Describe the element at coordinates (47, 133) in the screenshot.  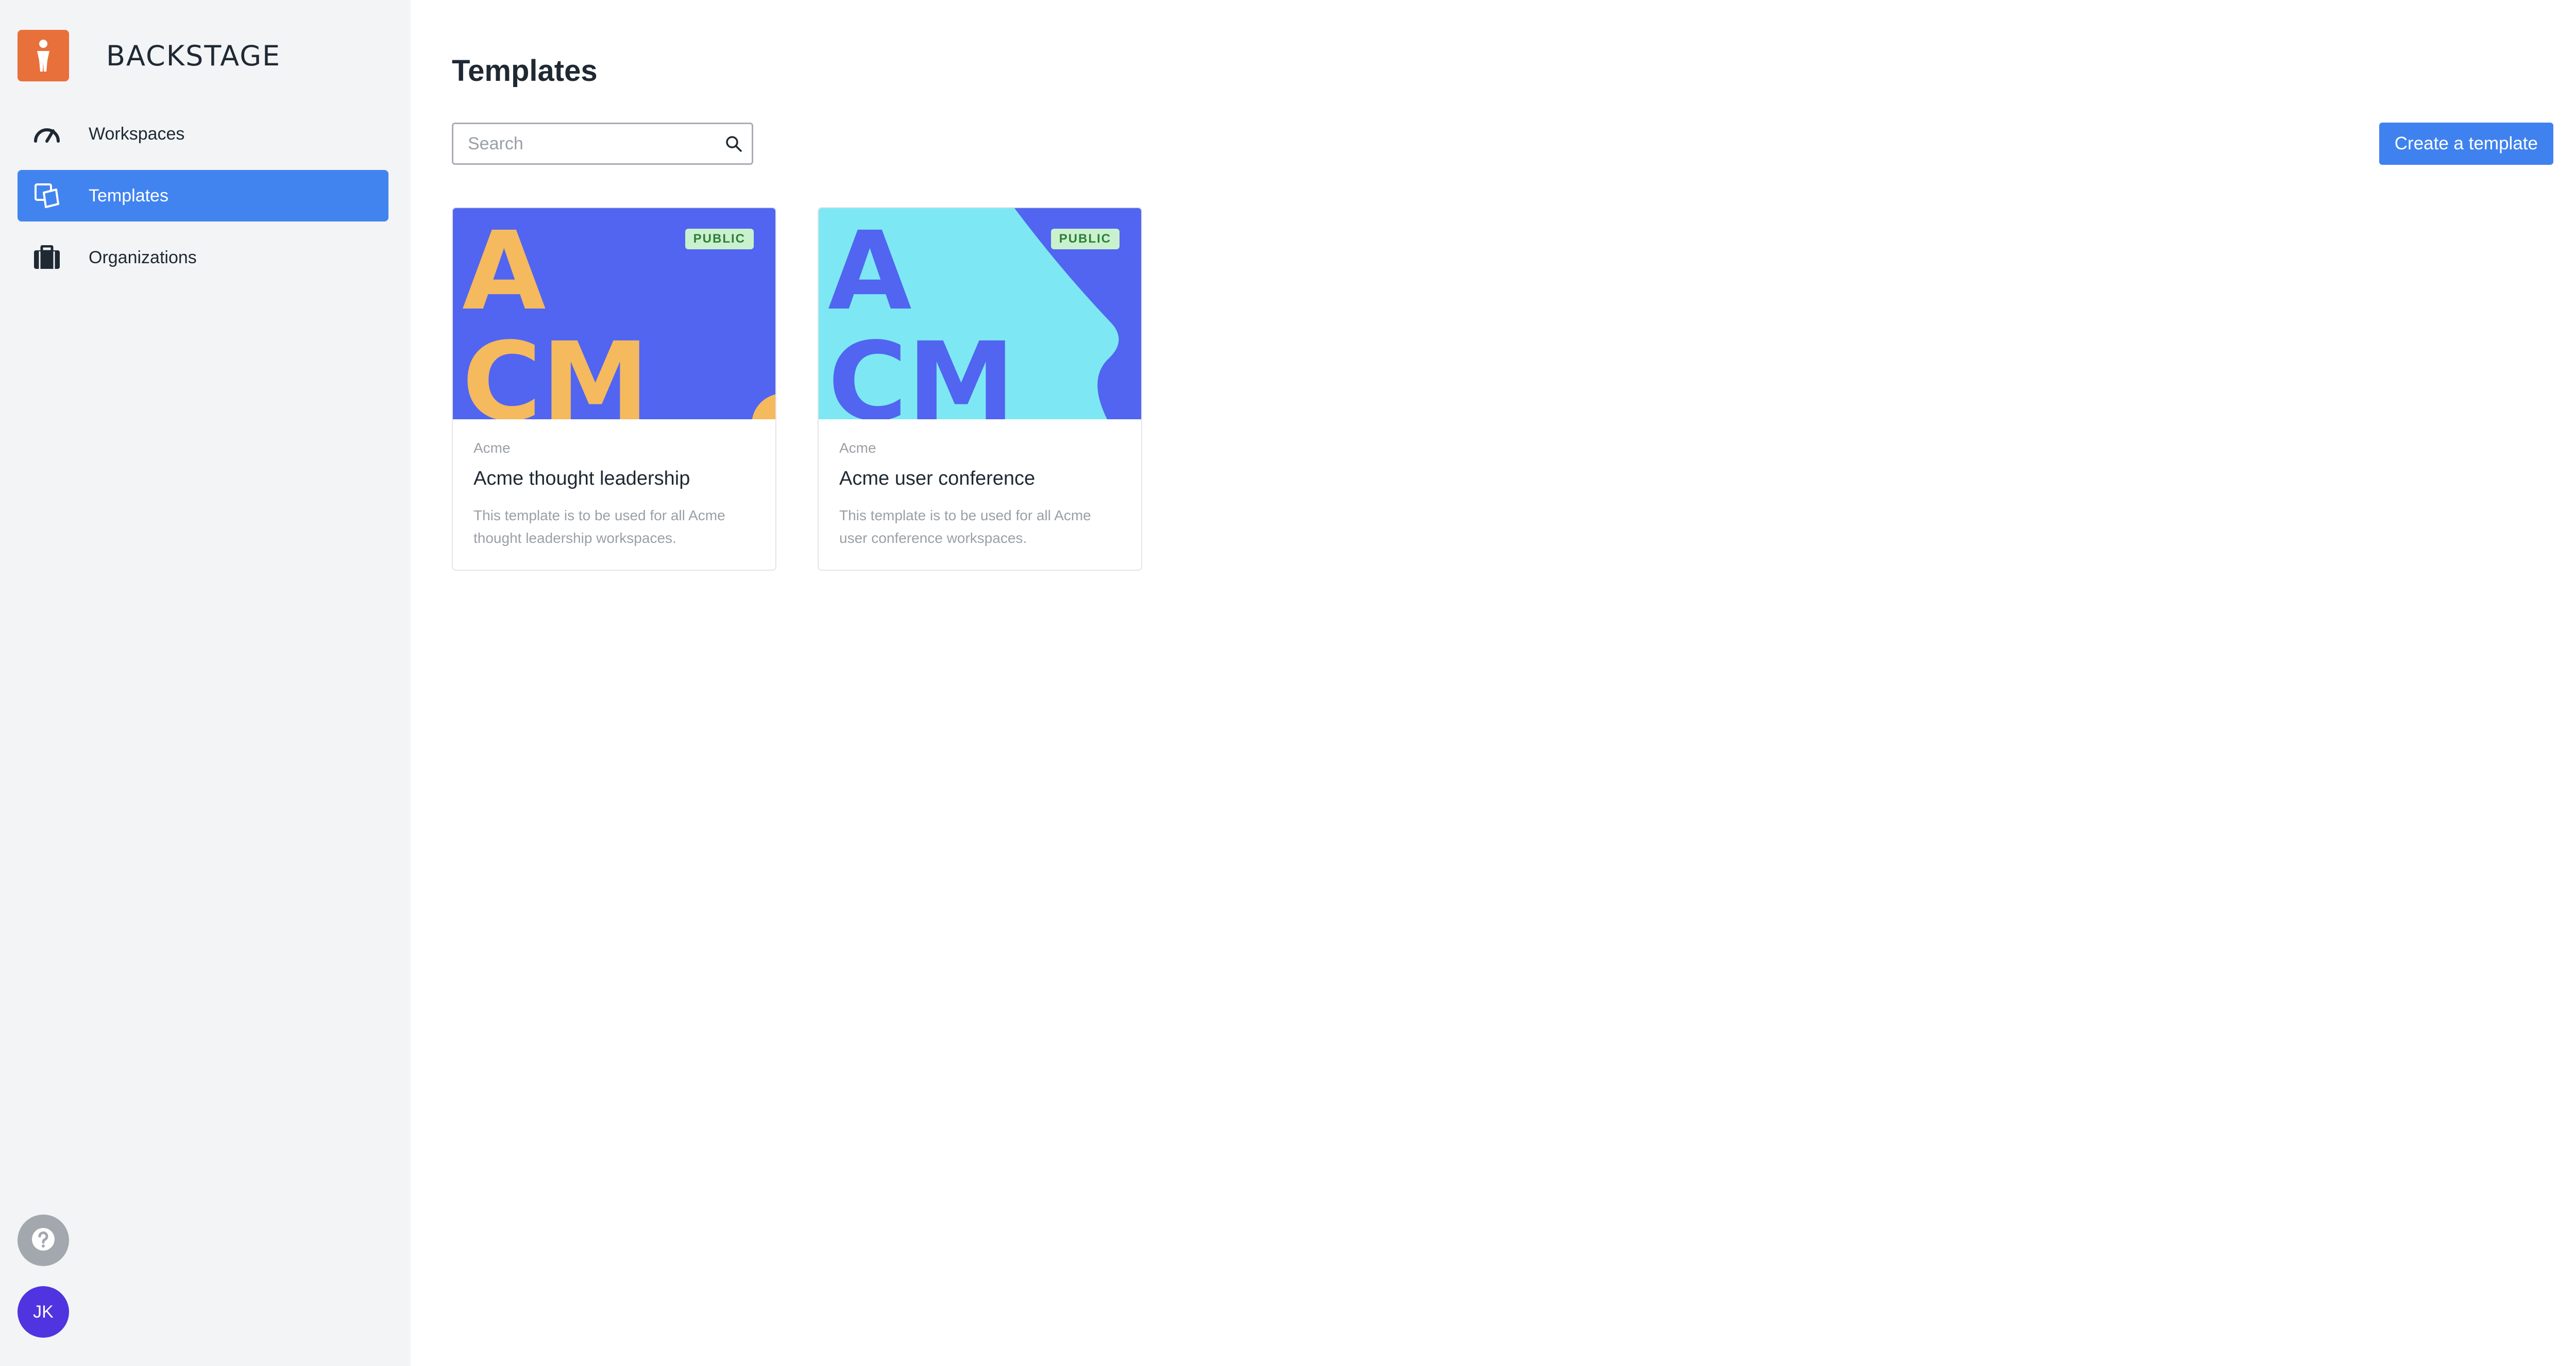
I see `gauge-icon` at that location.